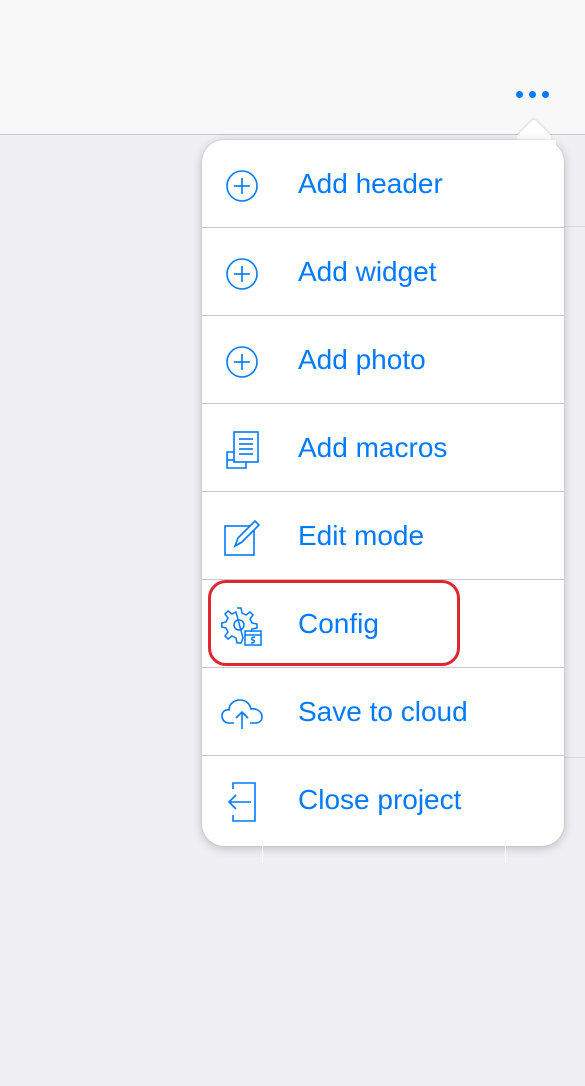  I want to click on menu-item-label: Add photo, so click(362, 359).